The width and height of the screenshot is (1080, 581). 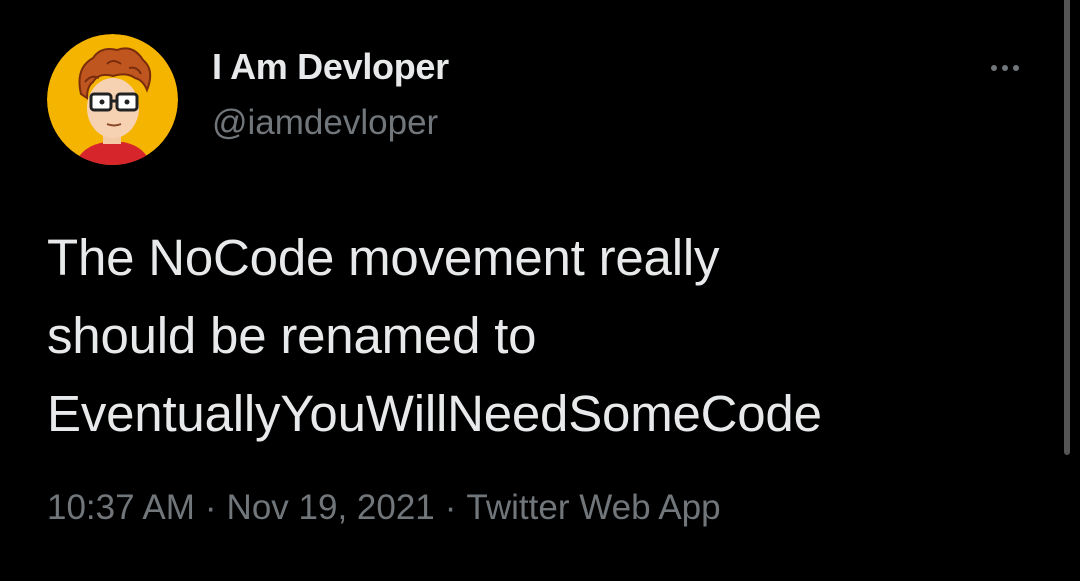 I want to click on tweet-metadata: 10:37 AM · Nov 19, 2021 · Twitter Web App, so click(x=384, y=508).